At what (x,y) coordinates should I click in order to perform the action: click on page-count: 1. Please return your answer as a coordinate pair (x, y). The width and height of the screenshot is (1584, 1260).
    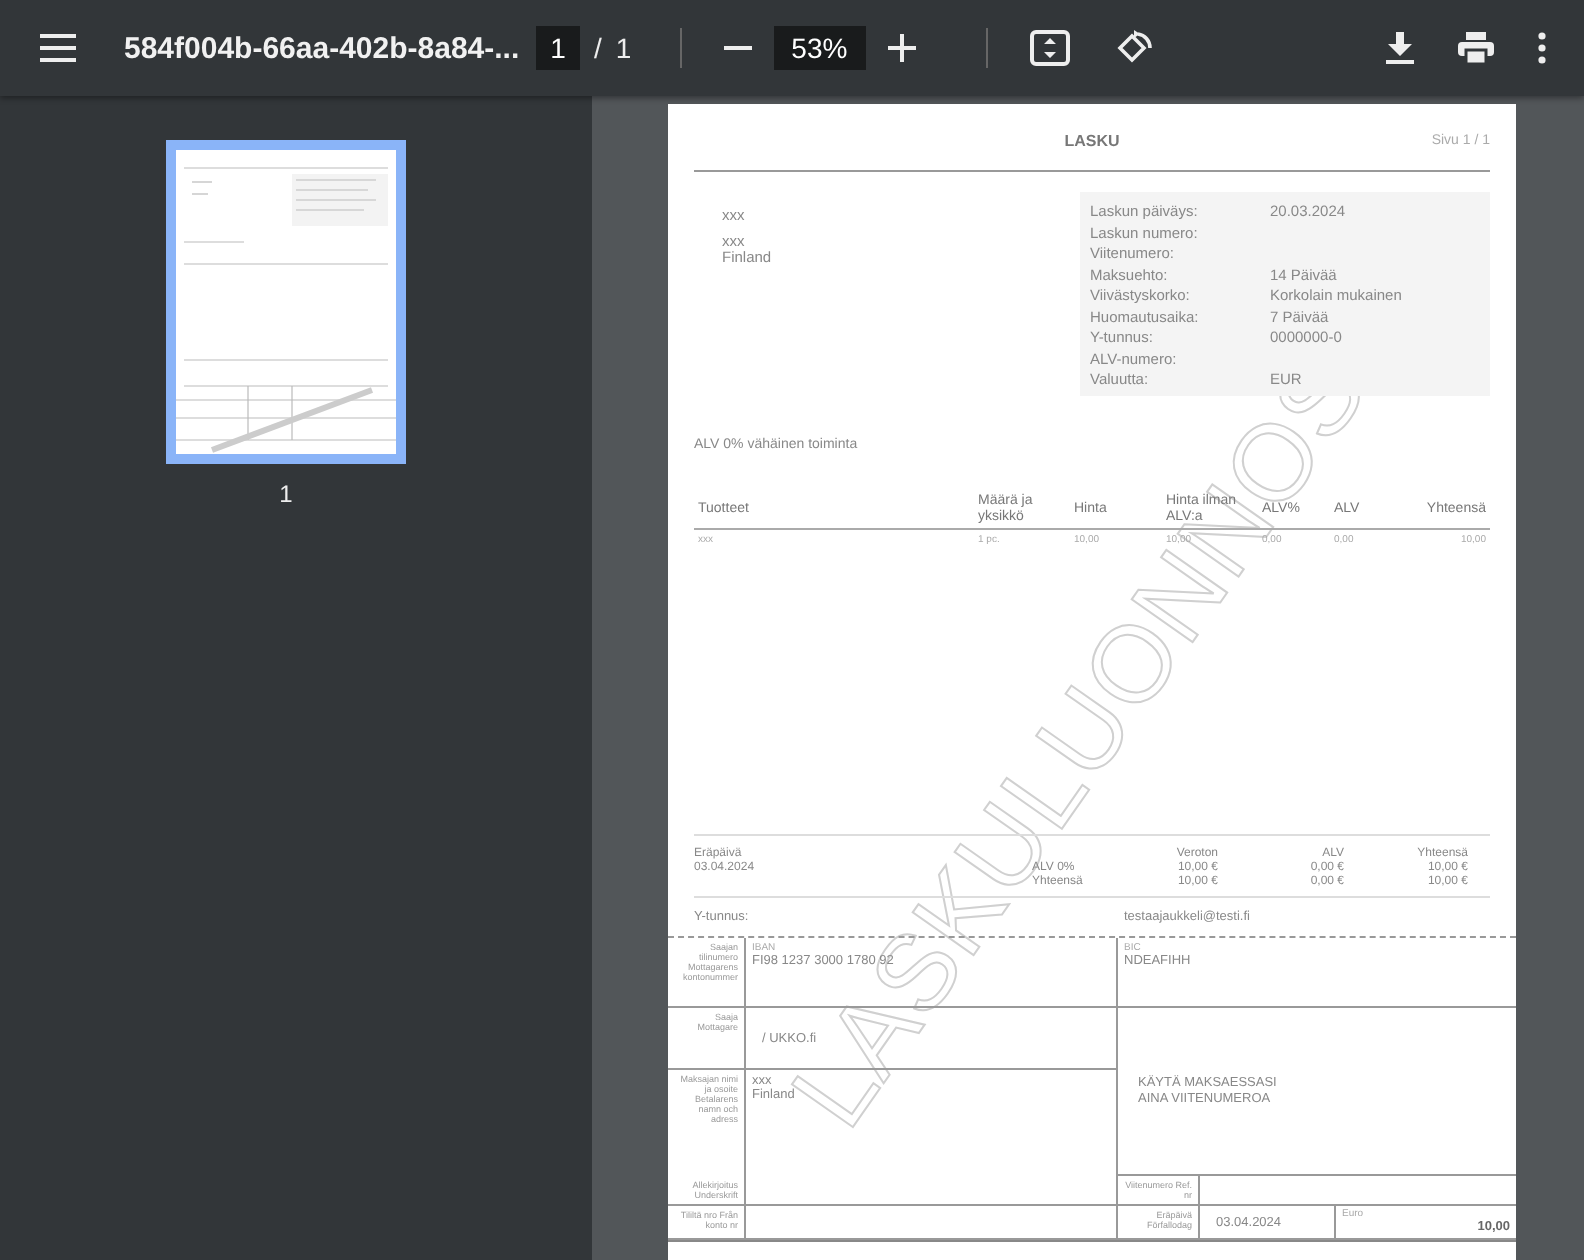
    Looking at the image, I should click on (623, 48).